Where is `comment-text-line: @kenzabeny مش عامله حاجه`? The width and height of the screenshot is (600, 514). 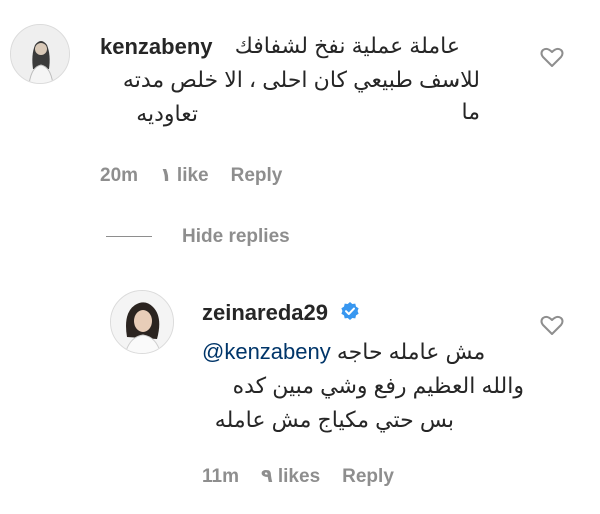 comment-text-line: @kenzabeny مش عامله حاجه is located at coordinates (362, 352).